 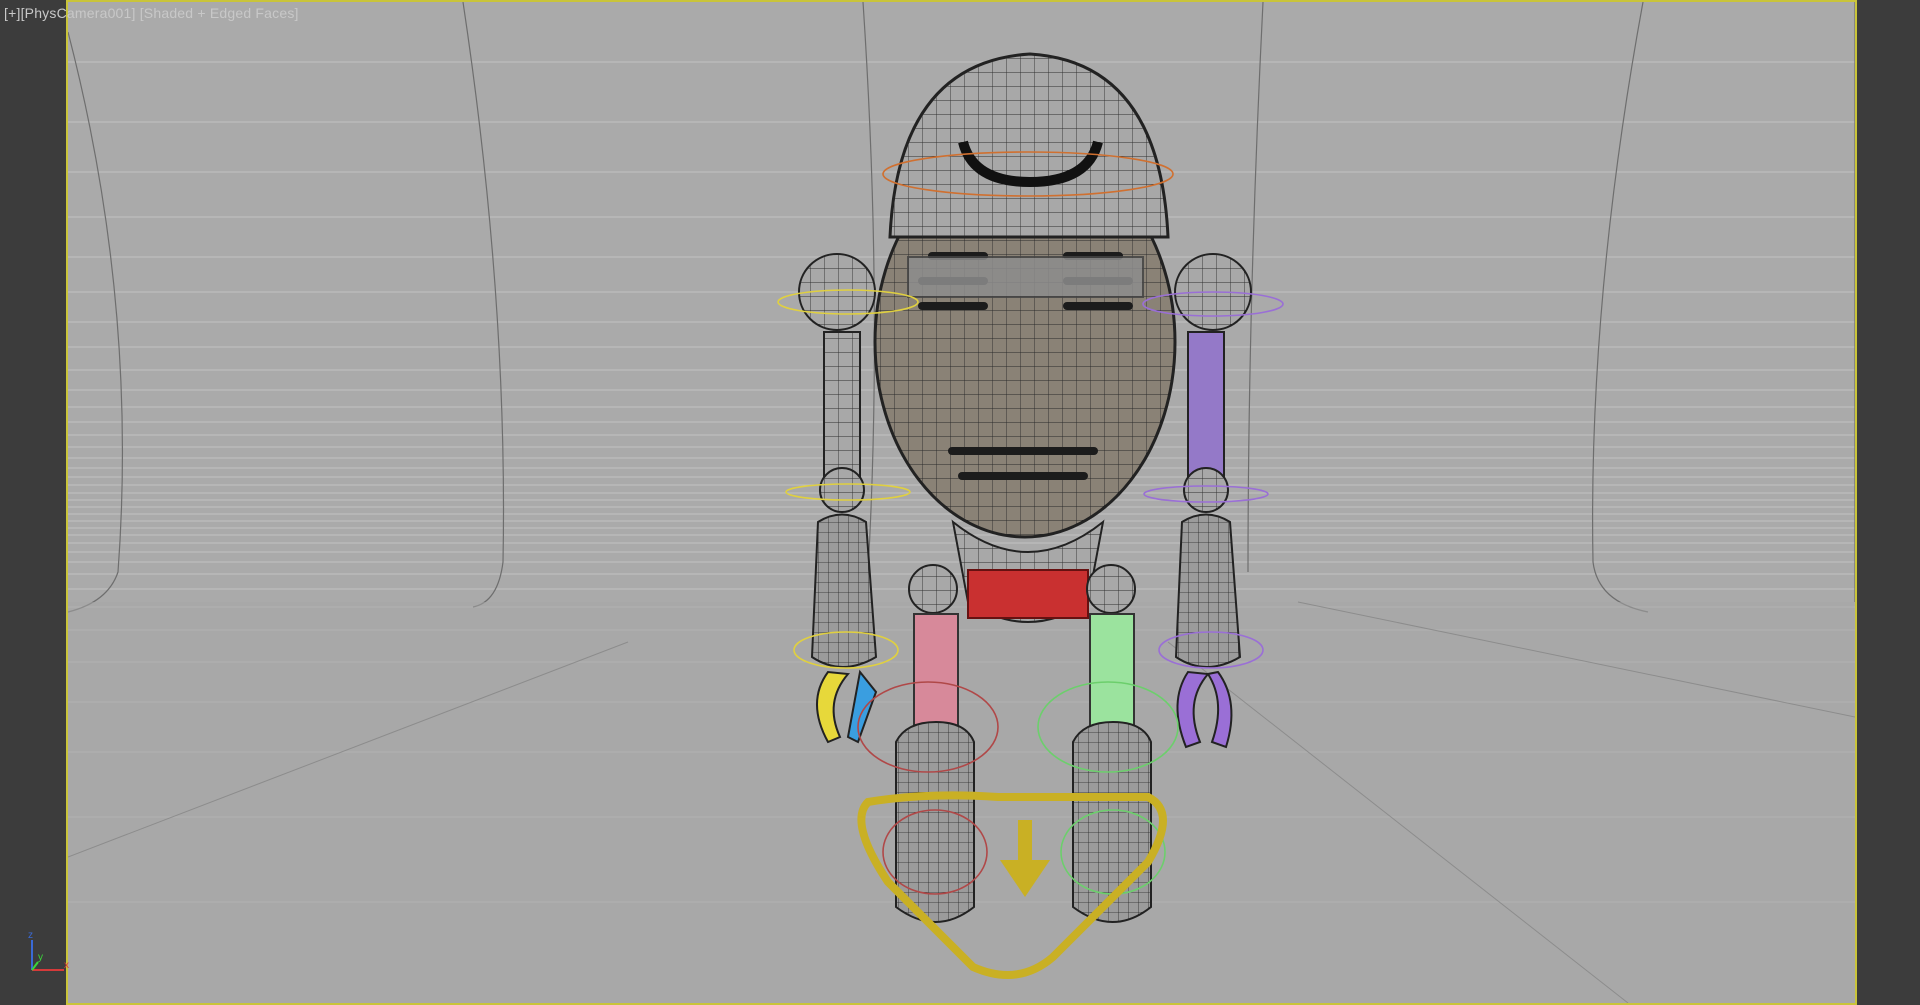 I want to click on right-thigh, so click(x=1112, y=675).